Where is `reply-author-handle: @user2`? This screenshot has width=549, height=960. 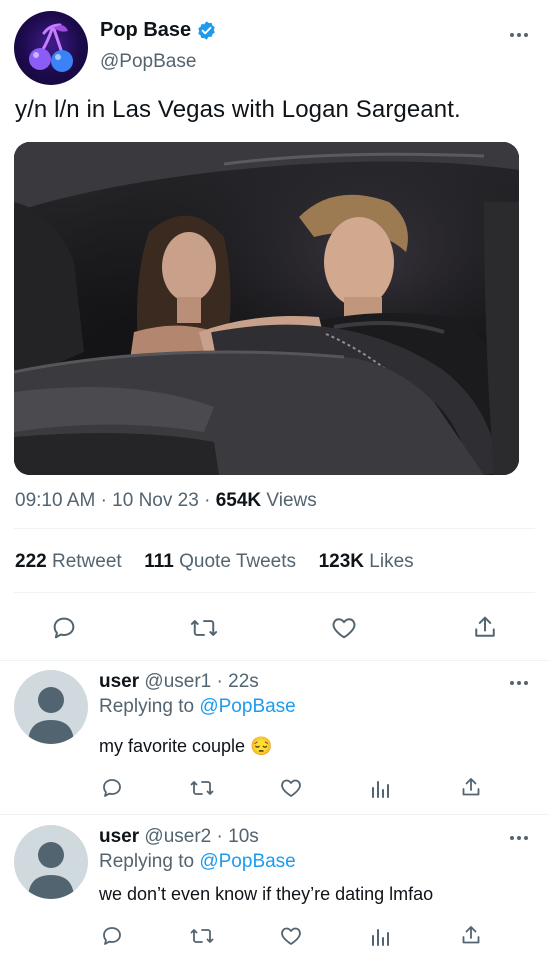
reply-author-handle: @user2 is located at coordinates (177, 836).